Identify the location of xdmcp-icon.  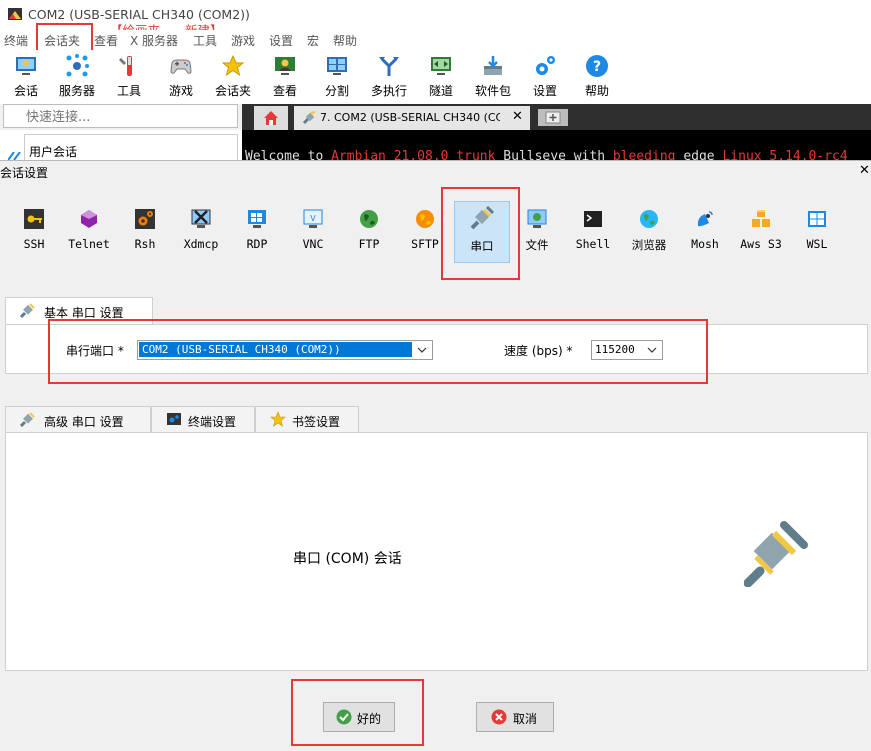
(201, 218).